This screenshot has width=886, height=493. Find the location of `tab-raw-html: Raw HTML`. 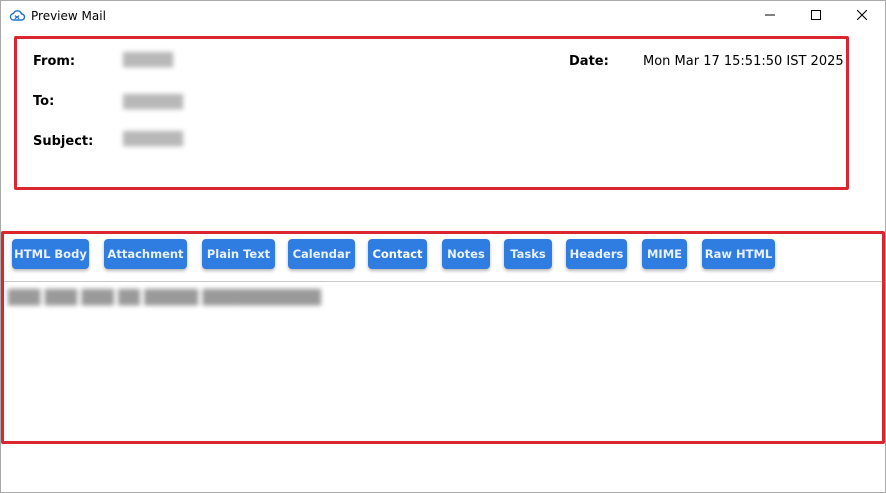

tab-raw-html: Raw HTML is located at coordinates (738, 254).